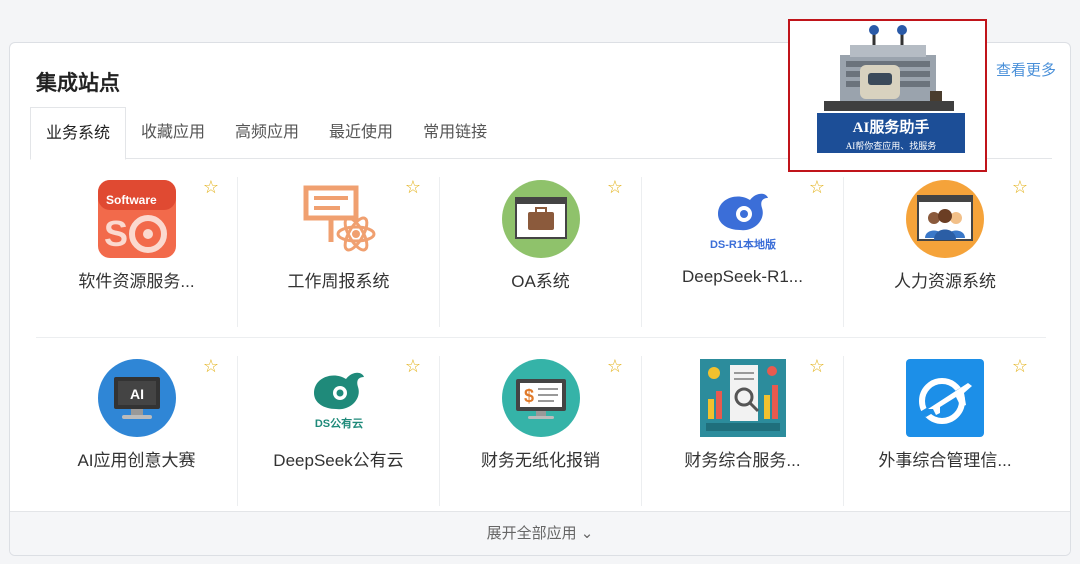  I want to click on software-icon-text: Software, so click(131, 200).